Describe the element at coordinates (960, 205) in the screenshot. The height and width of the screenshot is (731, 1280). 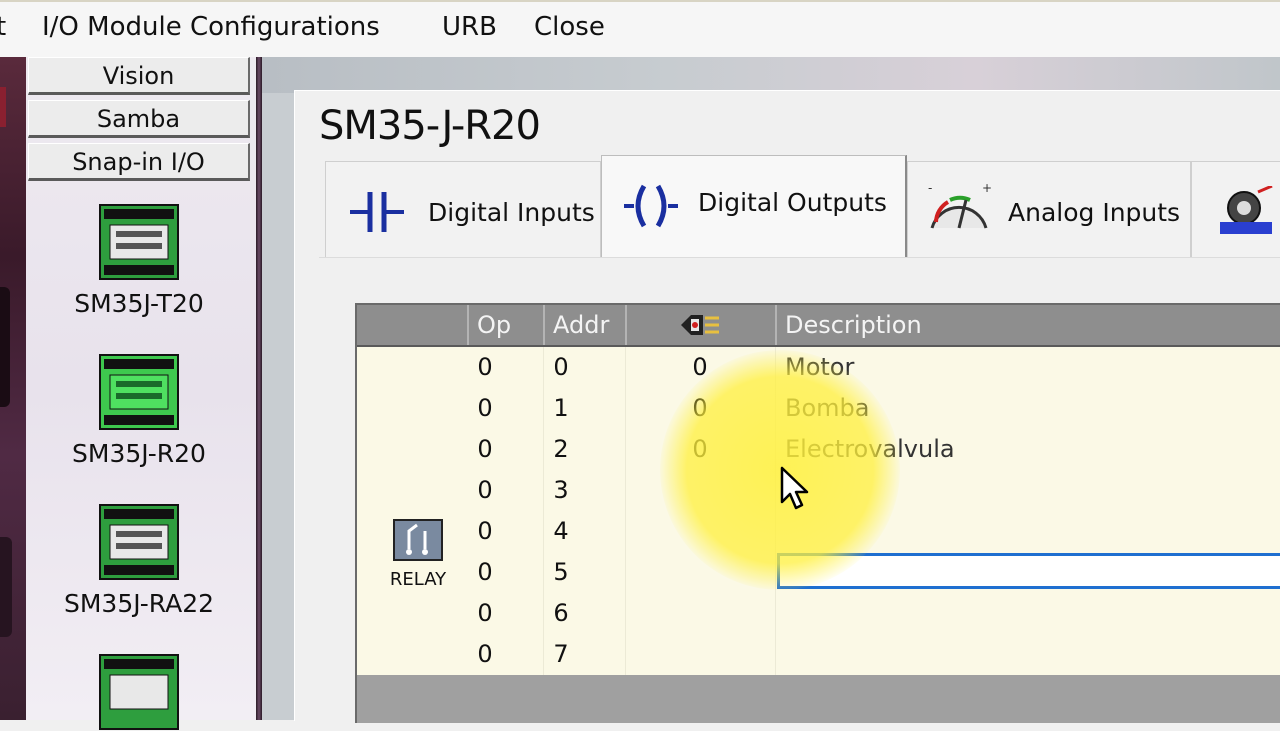
I see `gauge-icon: - +` at that location.